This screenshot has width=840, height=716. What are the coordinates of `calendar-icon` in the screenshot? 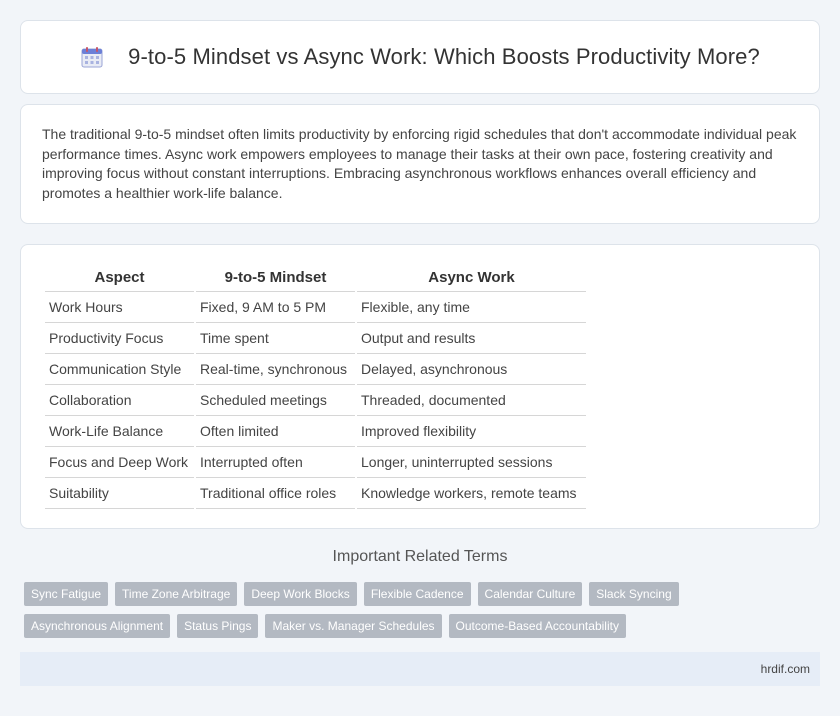 It's located at (92, 57).